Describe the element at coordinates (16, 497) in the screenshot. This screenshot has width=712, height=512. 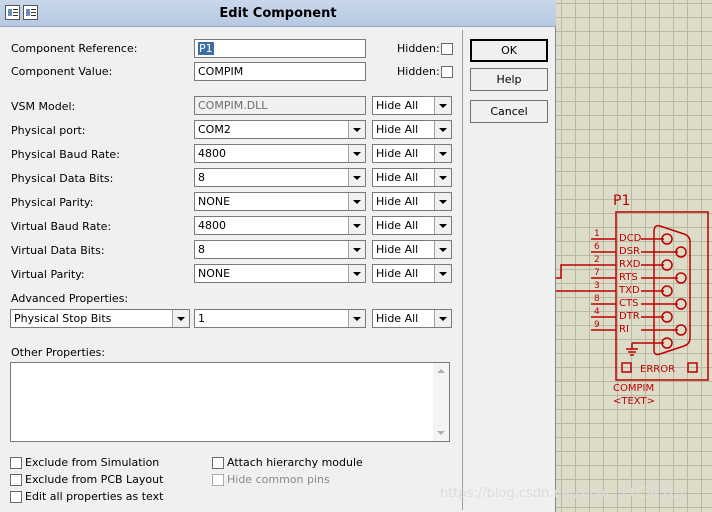
I see `edit-all-text-checkbox` at that location.